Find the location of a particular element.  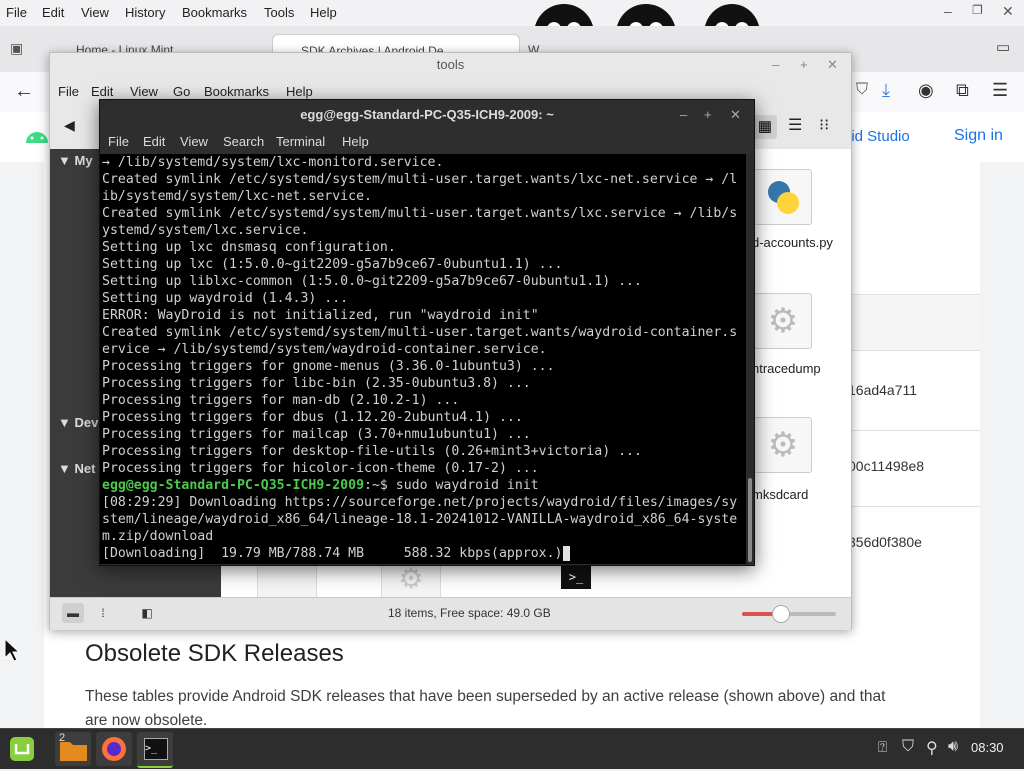

account-icon: ◉ is located at coordinates (926, 90).